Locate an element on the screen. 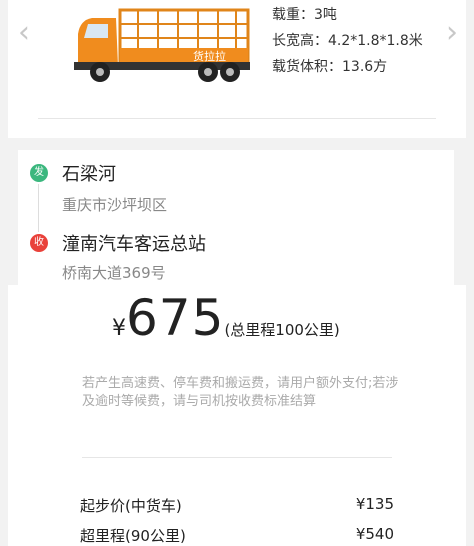 The width and height of the screenshot is (474, 546). origin-pin-icon: 发 is located at coordinates (39, 173).